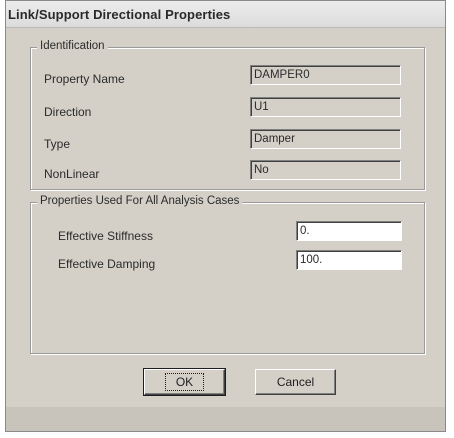  Describe the element at coordinates (84, 79) in the screenshot. I see `property-name-label: Property Name` at that location.